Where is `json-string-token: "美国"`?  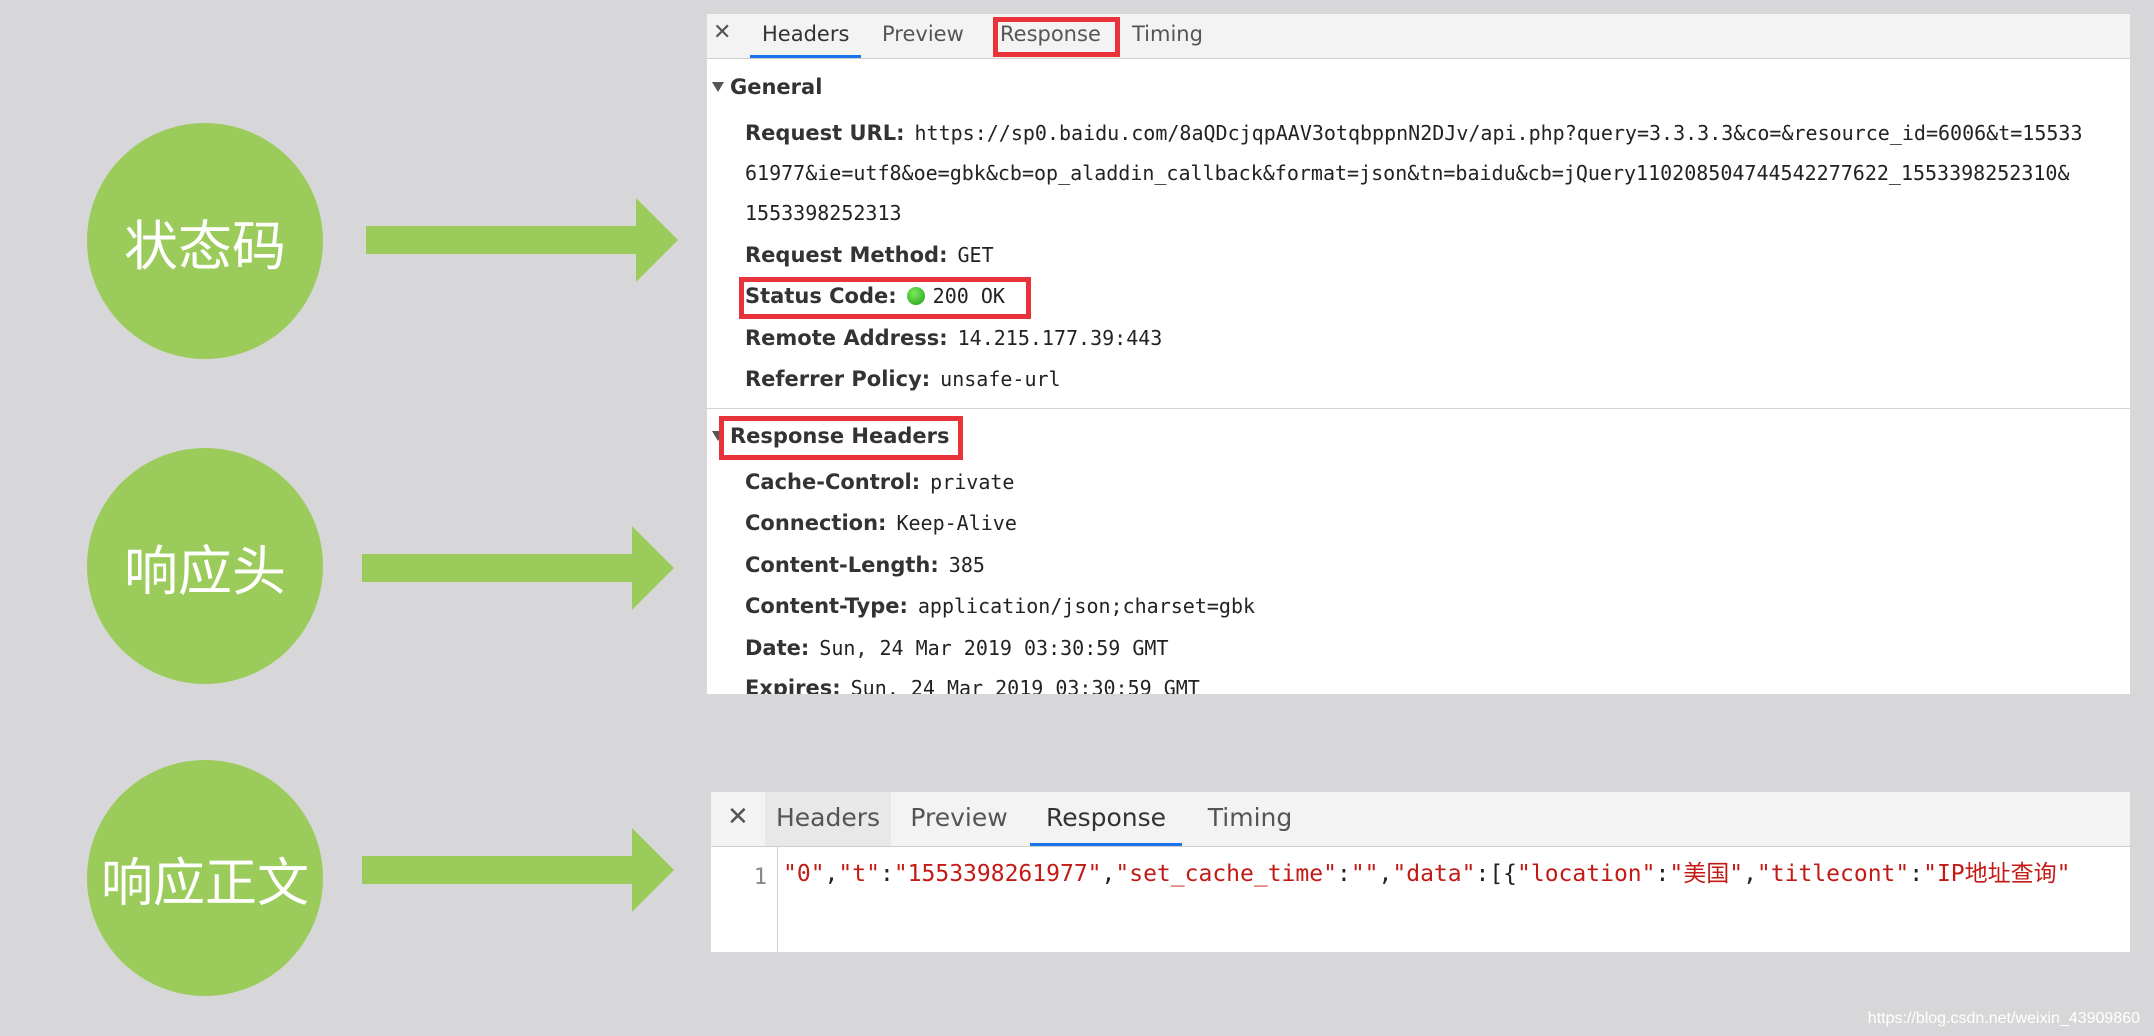 json-string-token: "美国" is located at coordinates (1706, 874).